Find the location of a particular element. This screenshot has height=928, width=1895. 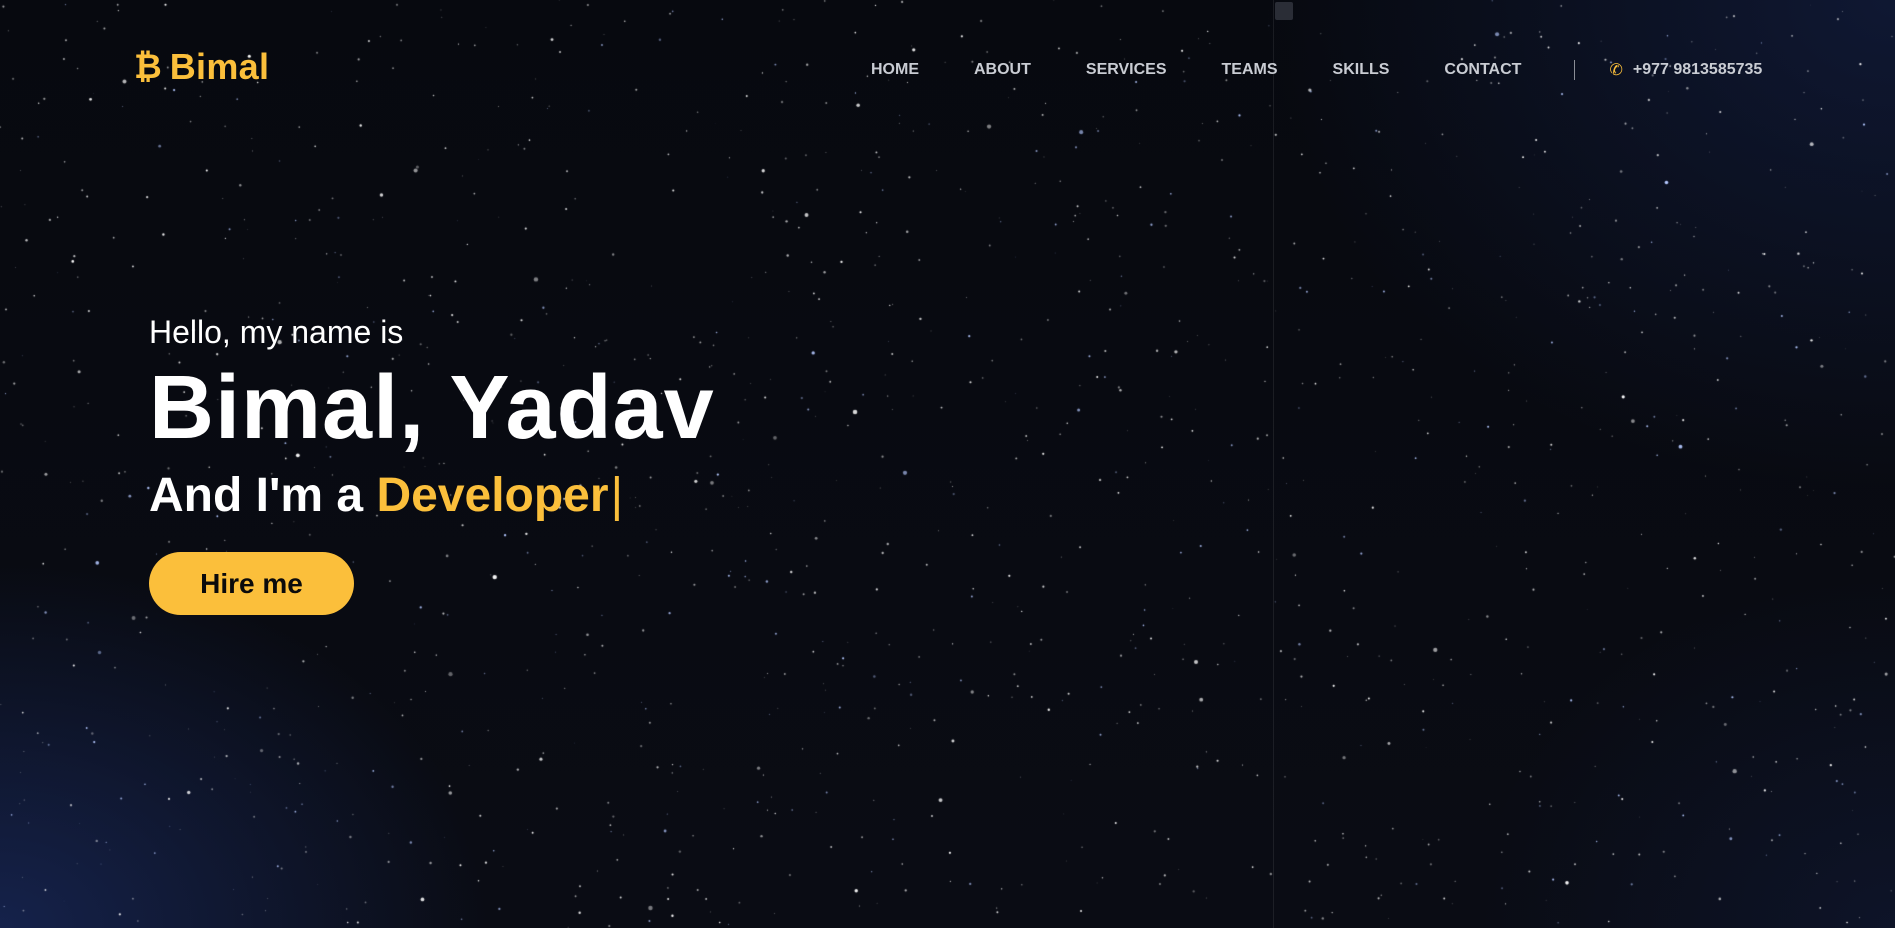

broken-image-icon is located at coordinates (1284, 11).